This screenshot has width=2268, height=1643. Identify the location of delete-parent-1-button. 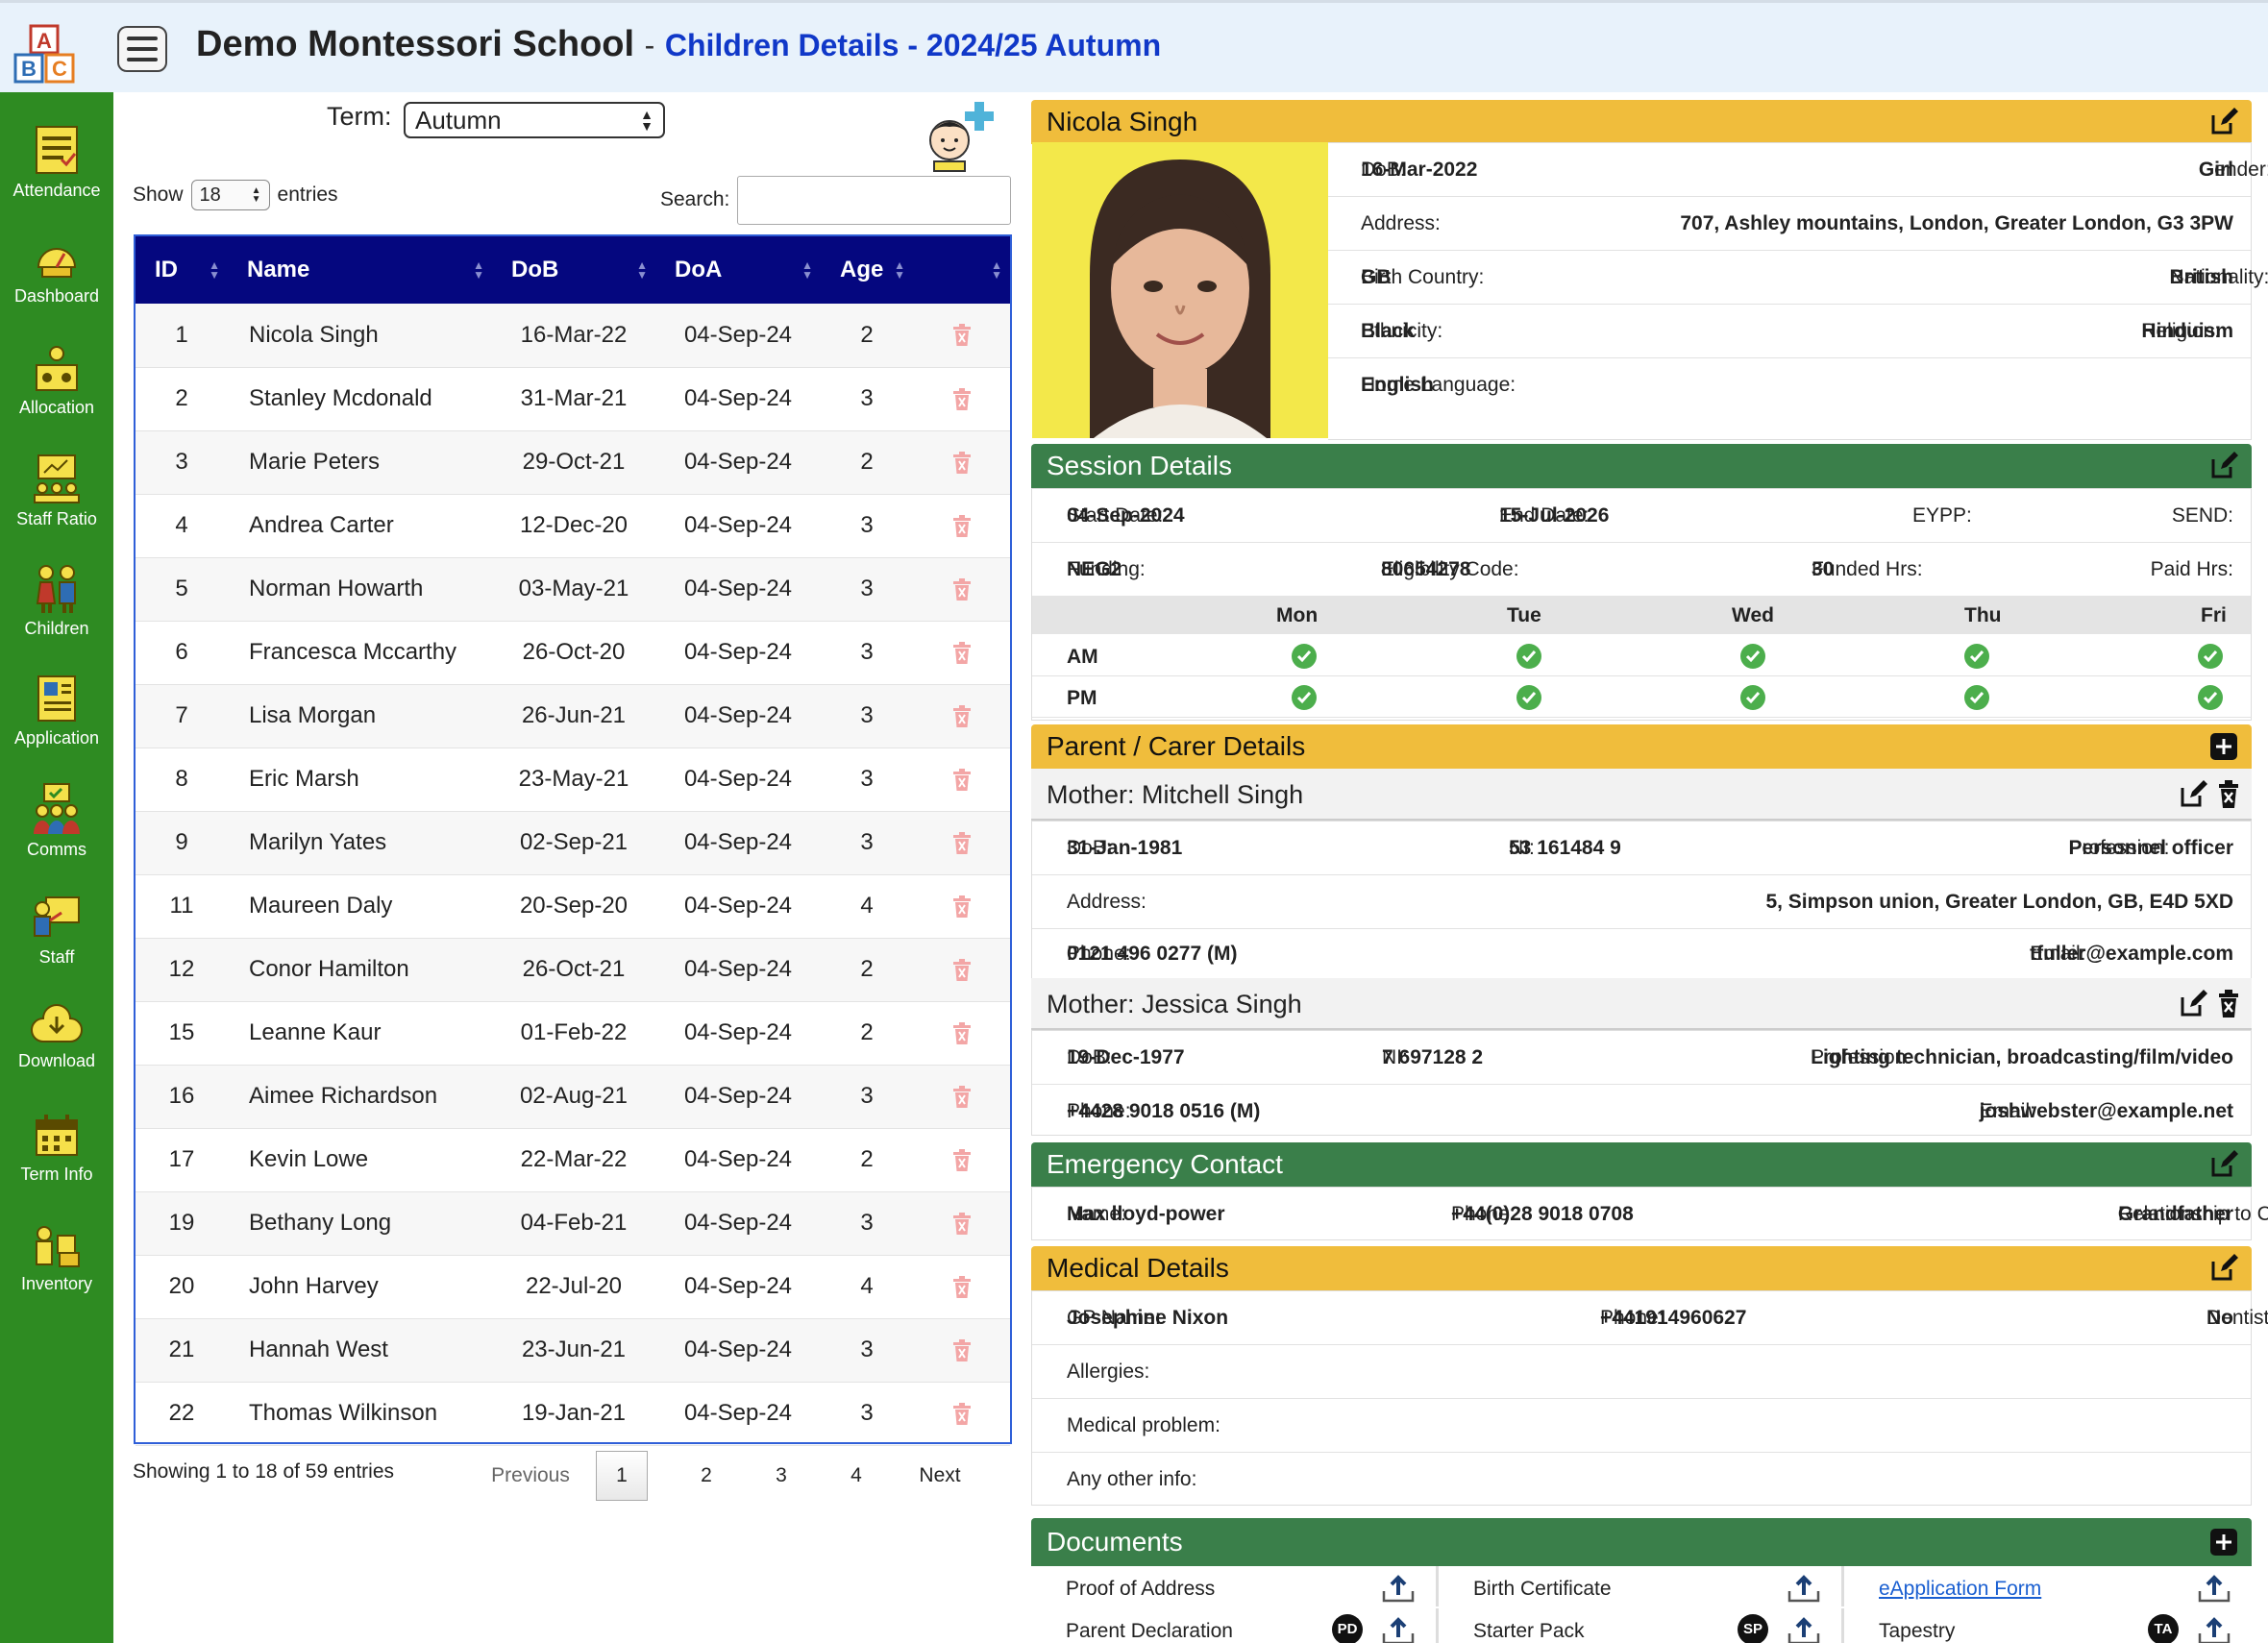
(2228, 794).